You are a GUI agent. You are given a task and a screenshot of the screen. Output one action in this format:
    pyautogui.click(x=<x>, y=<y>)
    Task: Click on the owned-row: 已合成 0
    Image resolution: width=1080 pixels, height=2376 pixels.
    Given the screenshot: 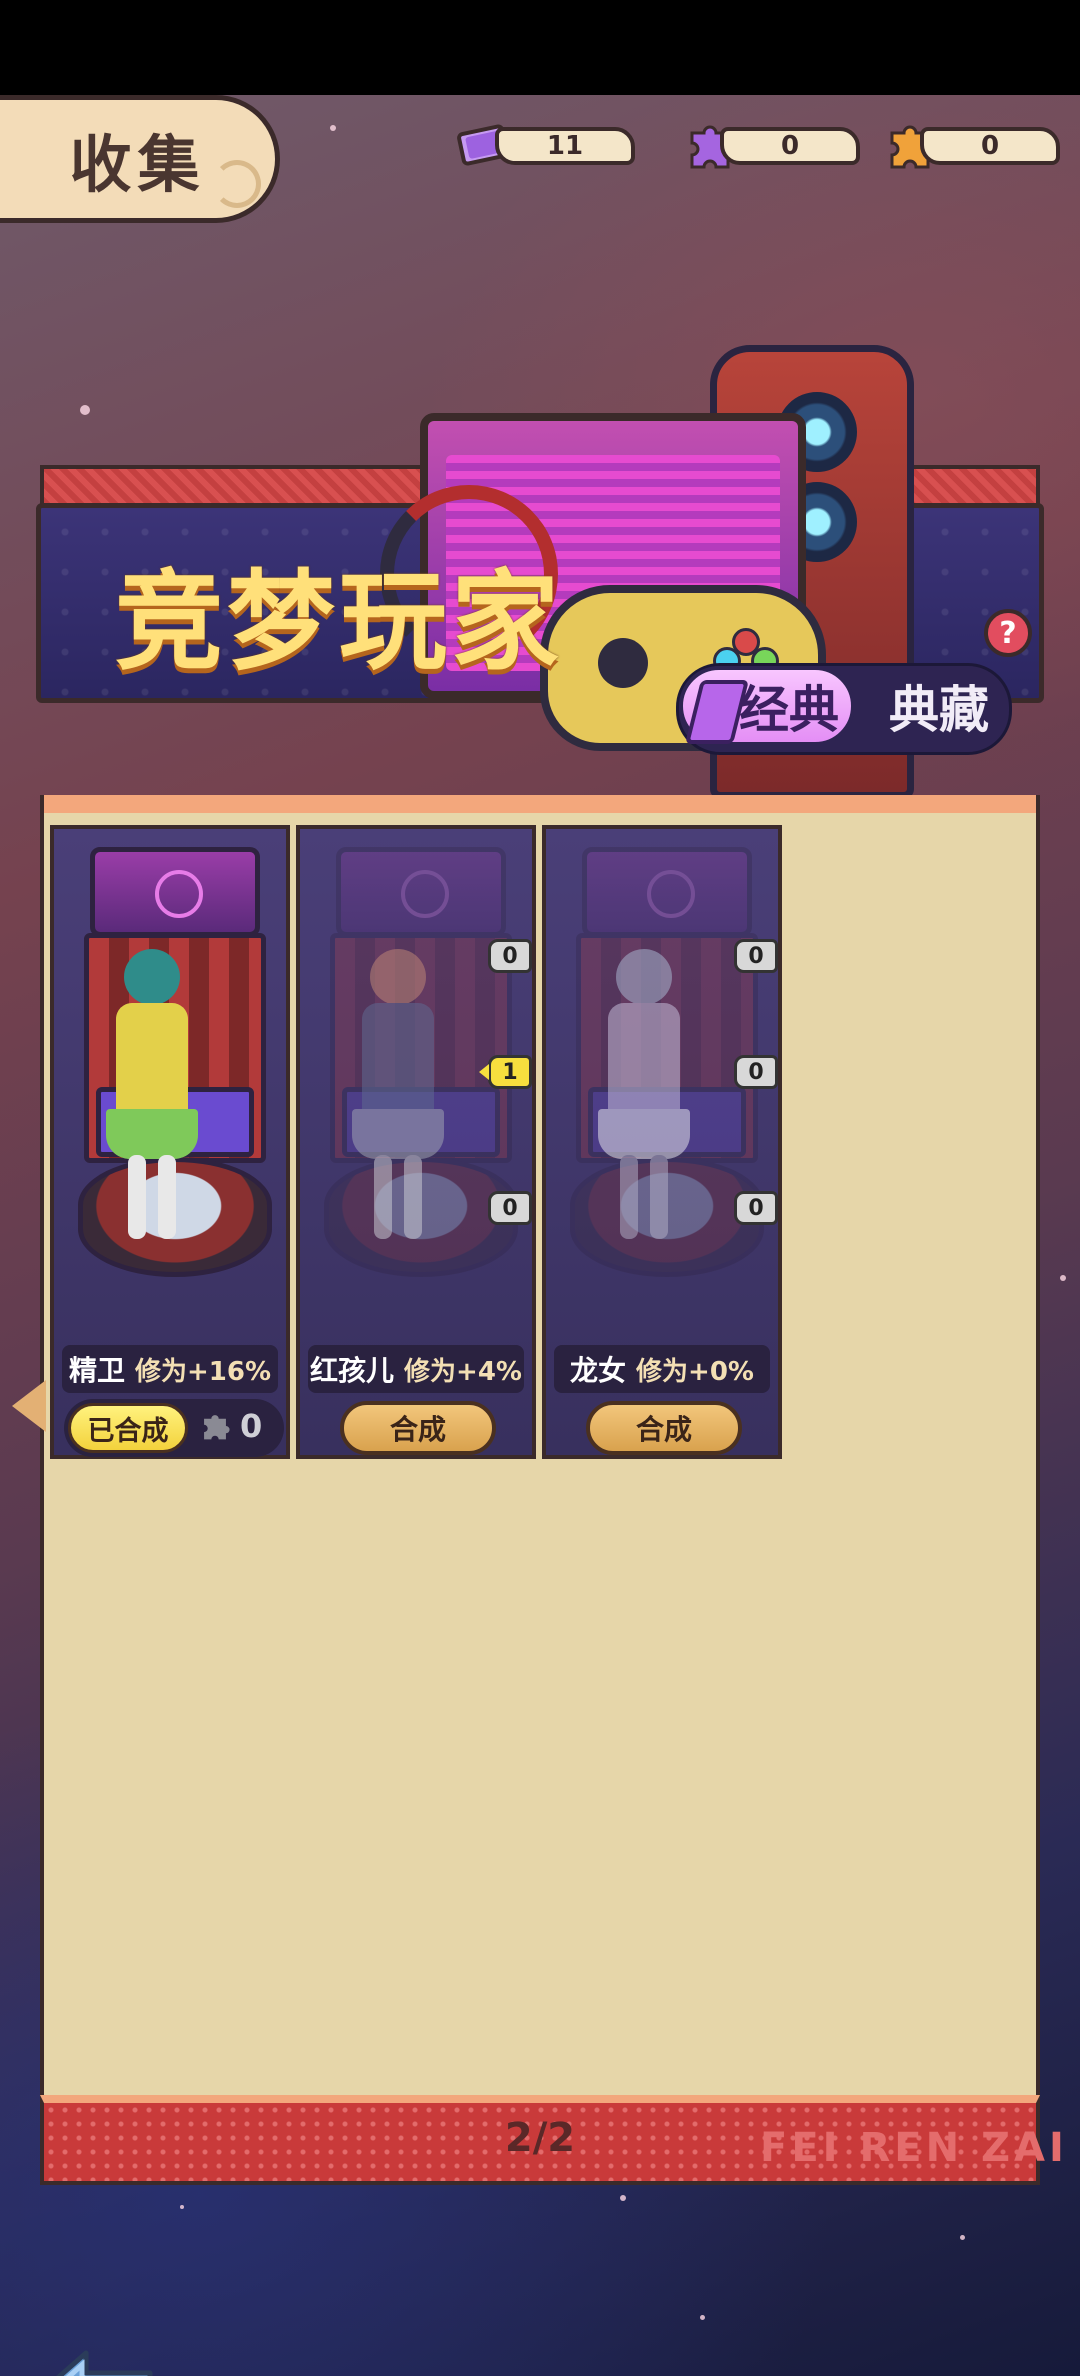 What is the action you would take?
    pyautogui.click(x=174, y=1428)
    